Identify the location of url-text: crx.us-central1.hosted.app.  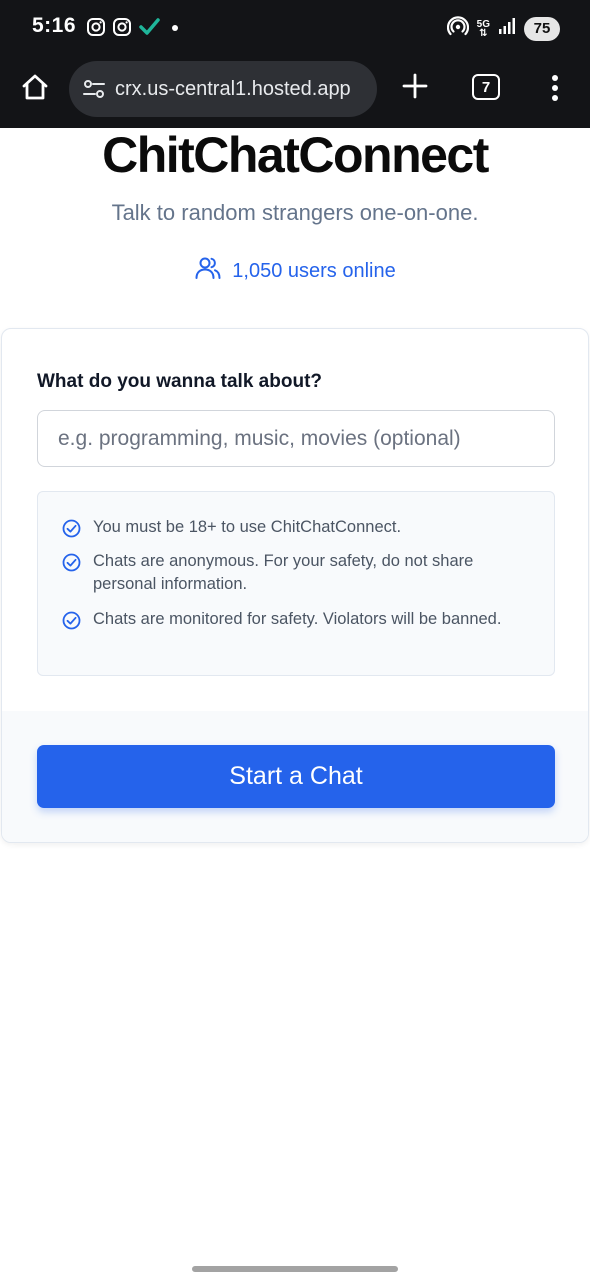
(233, 88).